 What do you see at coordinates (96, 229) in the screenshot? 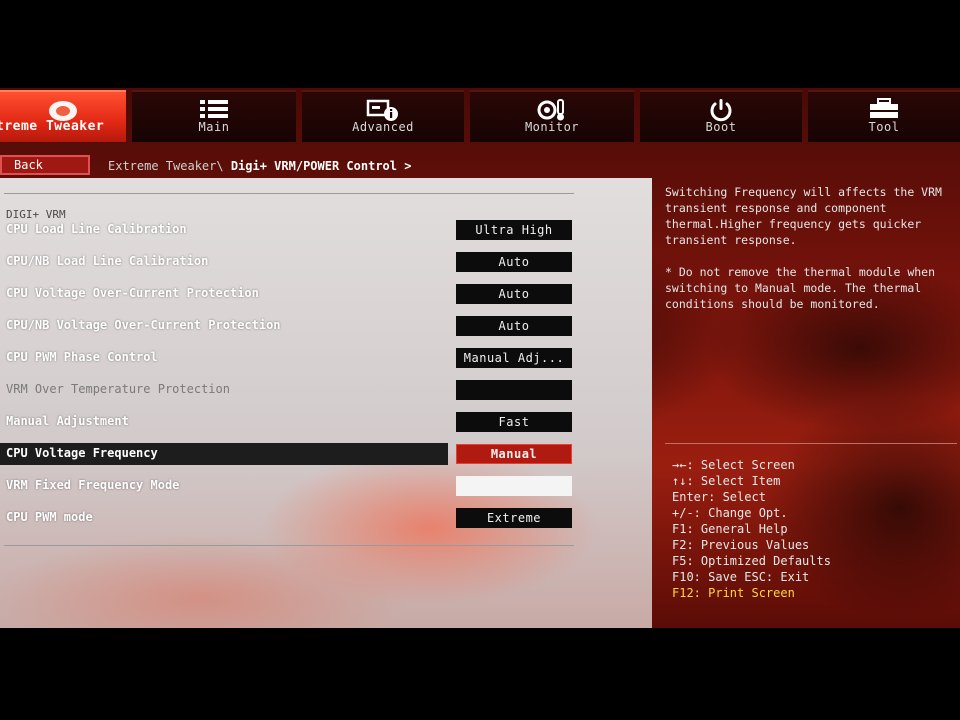
I see `setting-label: CPU Load Line Calibration` at bounding box center [96, 229].